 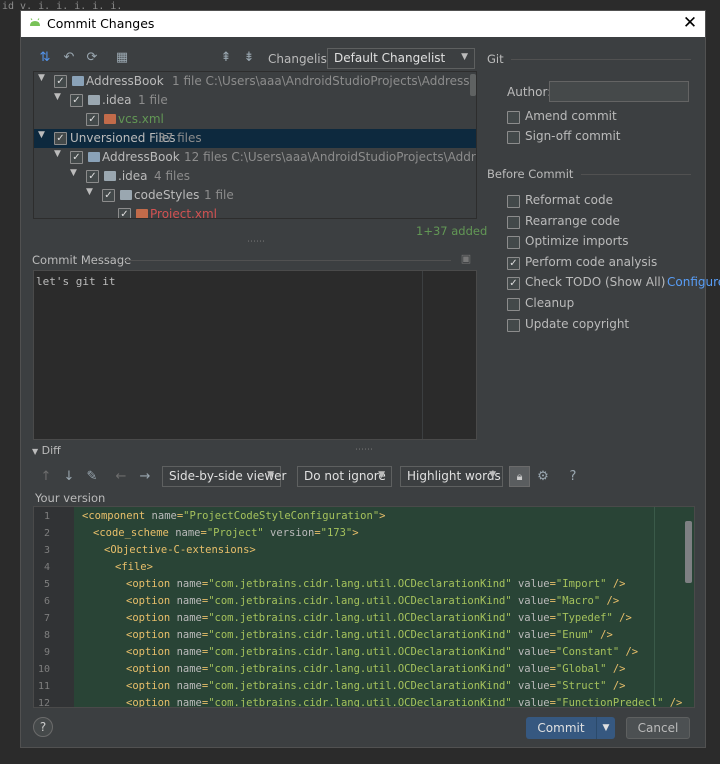 What do you see at coordinates (619, 91) in the screenshot?
I see `author-input` at bounding box center [619, 91].